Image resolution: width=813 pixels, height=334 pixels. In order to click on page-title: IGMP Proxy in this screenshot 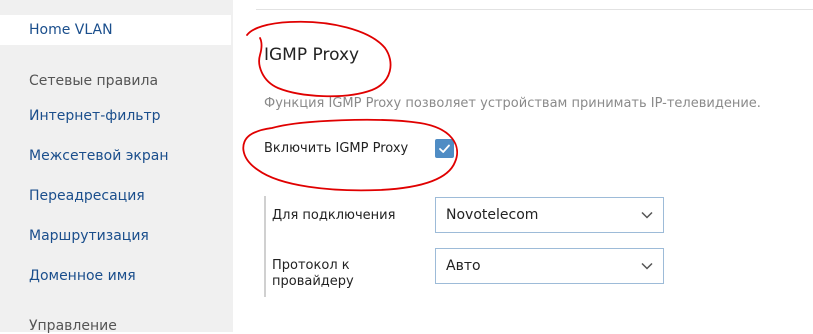, I will do `click(312, 55)`.